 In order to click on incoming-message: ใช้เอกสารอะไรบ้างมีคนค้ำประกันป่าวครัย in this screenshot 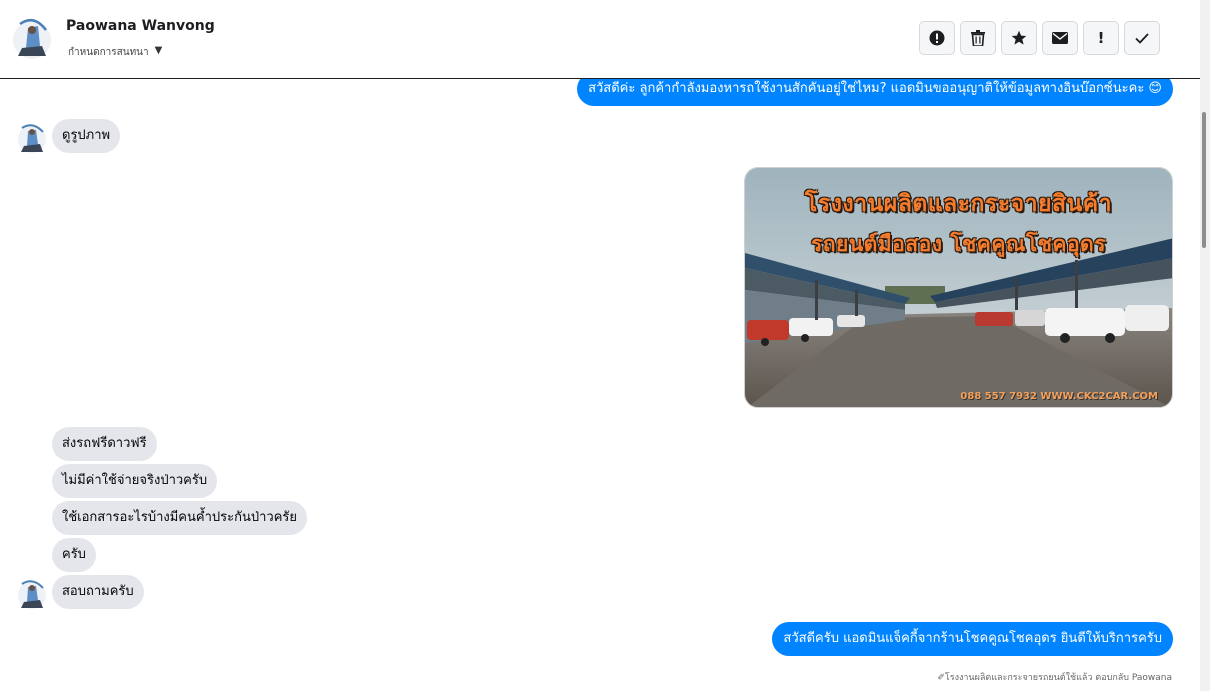, I will do `click(179, 518)`.